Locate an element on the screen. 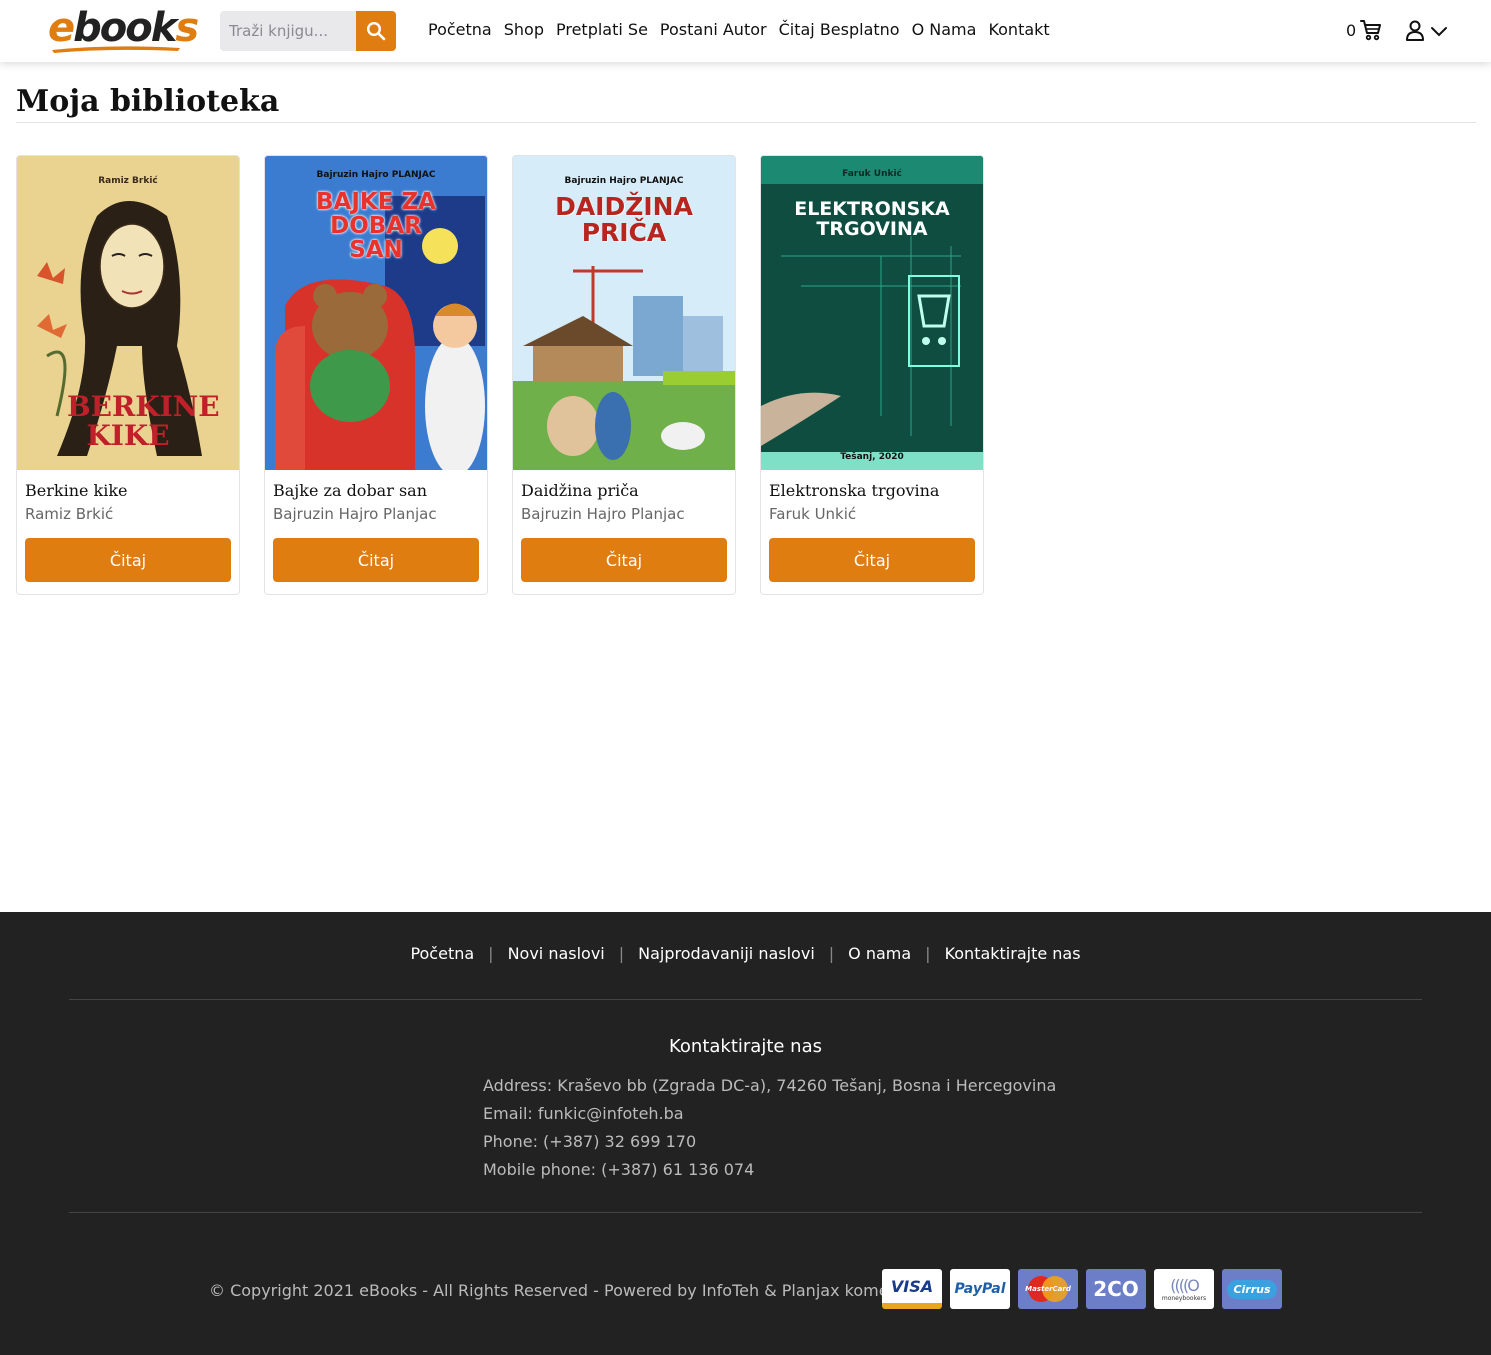  book-author: Ramiz Brkić is located at coordinates (69, 514).